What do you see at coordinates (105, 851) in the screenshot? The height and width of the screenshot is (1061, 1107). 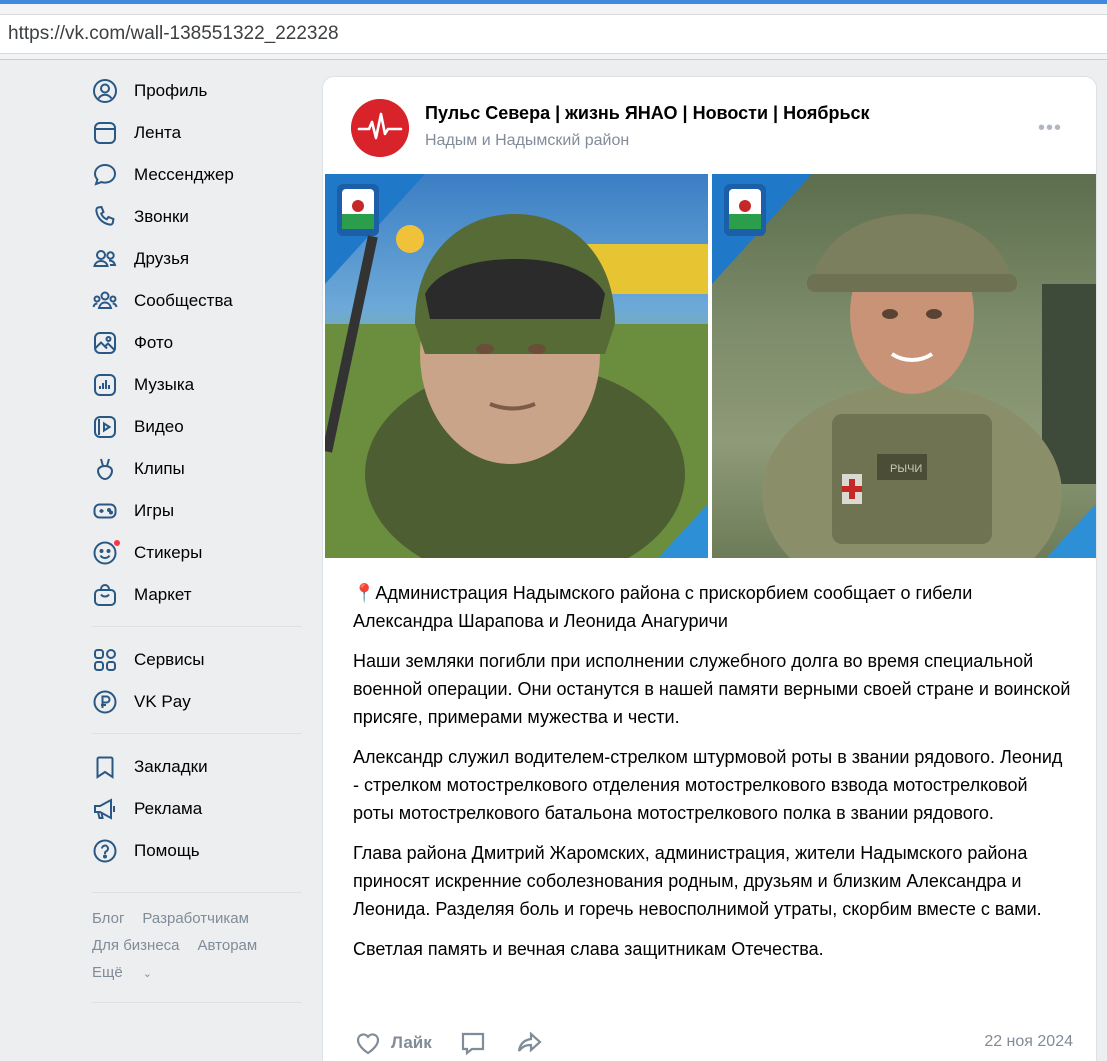 I see `help-icon` at bounding box center [105, 851].